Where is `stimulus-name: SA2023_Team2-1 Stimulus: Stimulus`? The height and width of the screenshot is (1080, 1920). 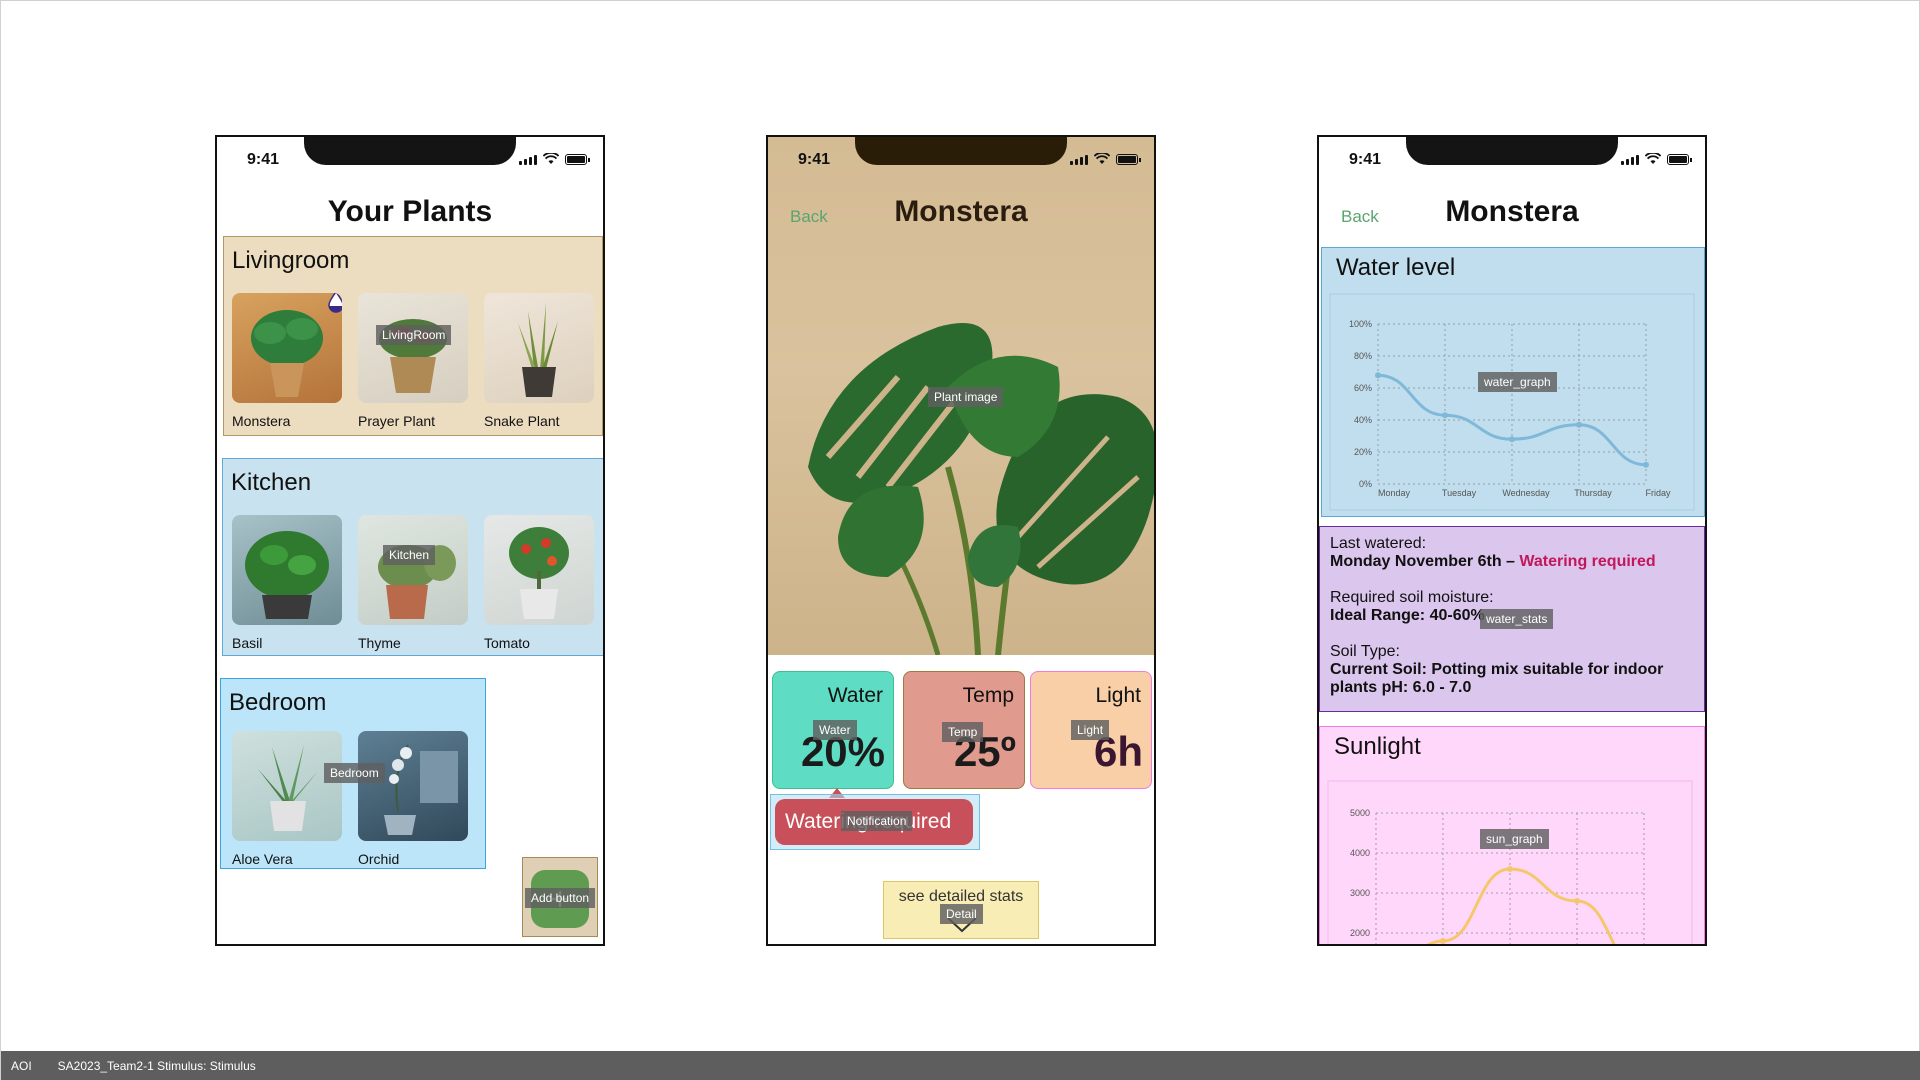
stimulus-name: SA2023_Team2-1 Stimulus: Stimulus is located at coordinates (156, 1066).